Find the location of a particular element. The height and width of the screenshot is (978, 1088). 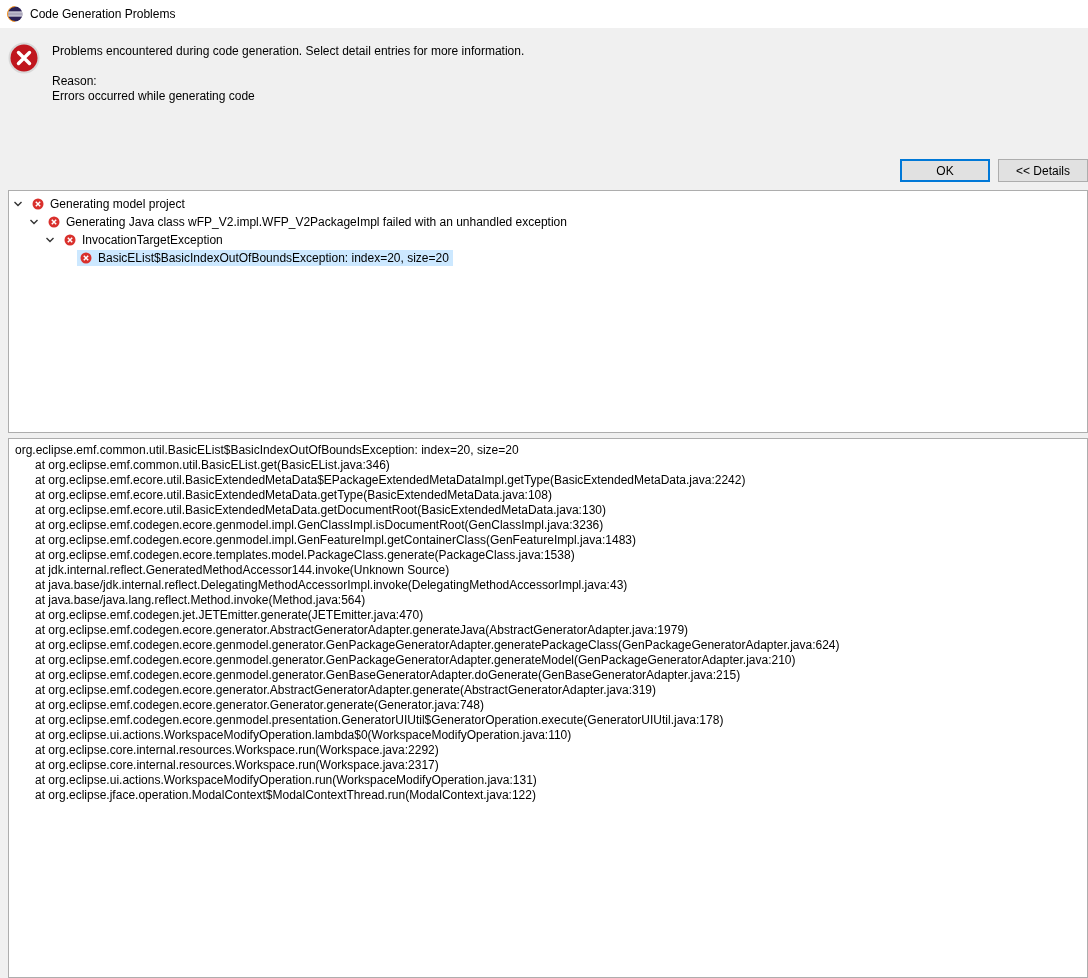

window-title: Code Generation Problems is located at coordinates (103, 14).